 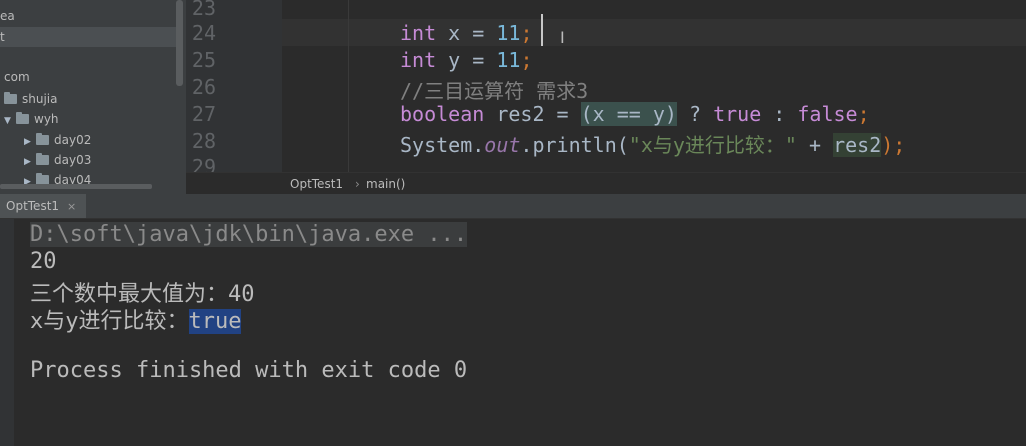 What do you see at coordinates (30, 99) in the screenshot?
I see `tree-item-shujia: shujia` at bounding box center [30, 99].